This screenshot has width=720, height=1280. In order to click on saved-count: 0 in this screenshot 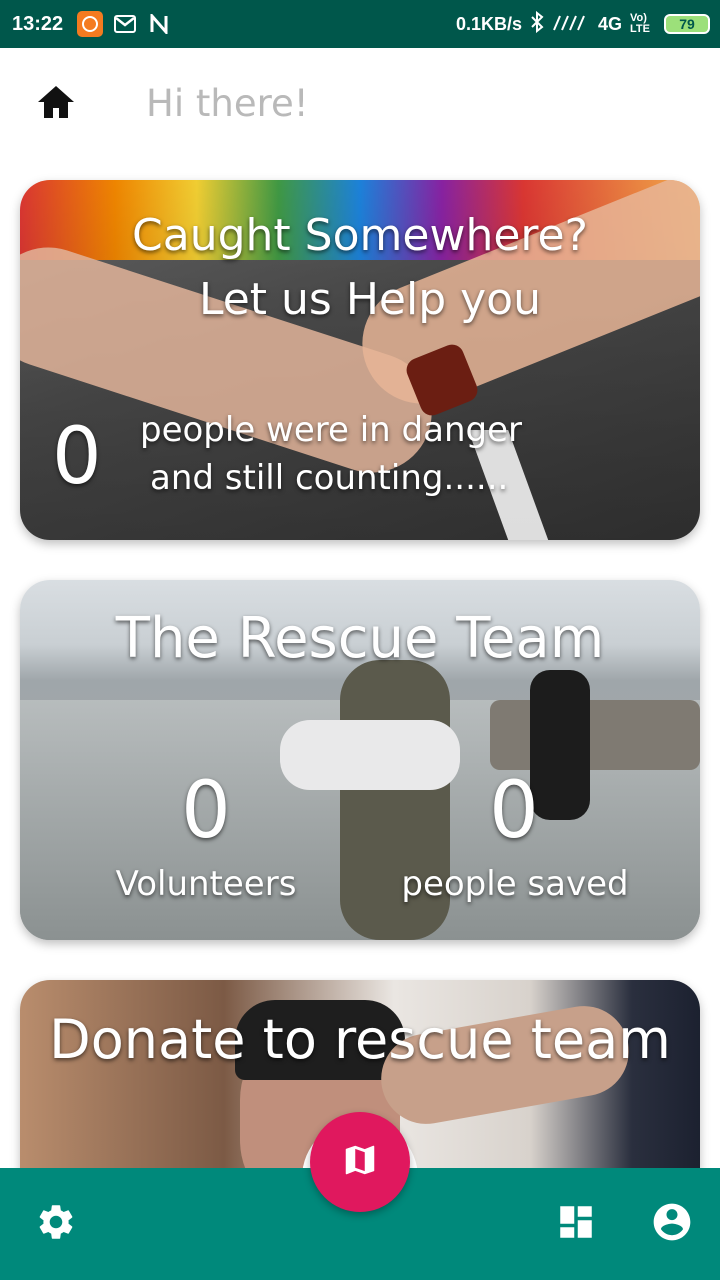, I will do `click(514, 811)`.